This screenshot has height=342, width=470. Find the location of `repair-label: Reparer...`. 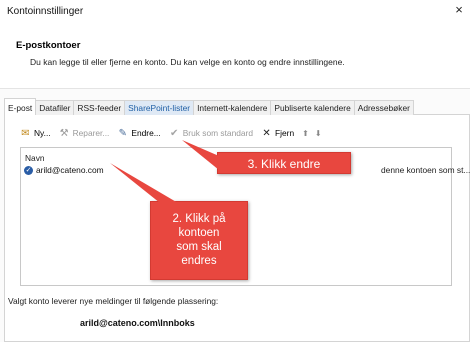

repair-label: Reparer... is located at coordinates (91, 133).